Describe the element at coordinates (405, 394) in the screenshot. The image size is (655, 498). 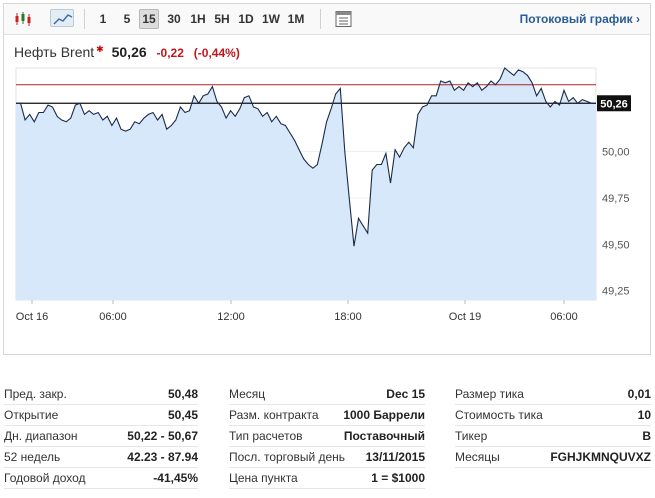
I see `stat-value: Dec 15` at that location.